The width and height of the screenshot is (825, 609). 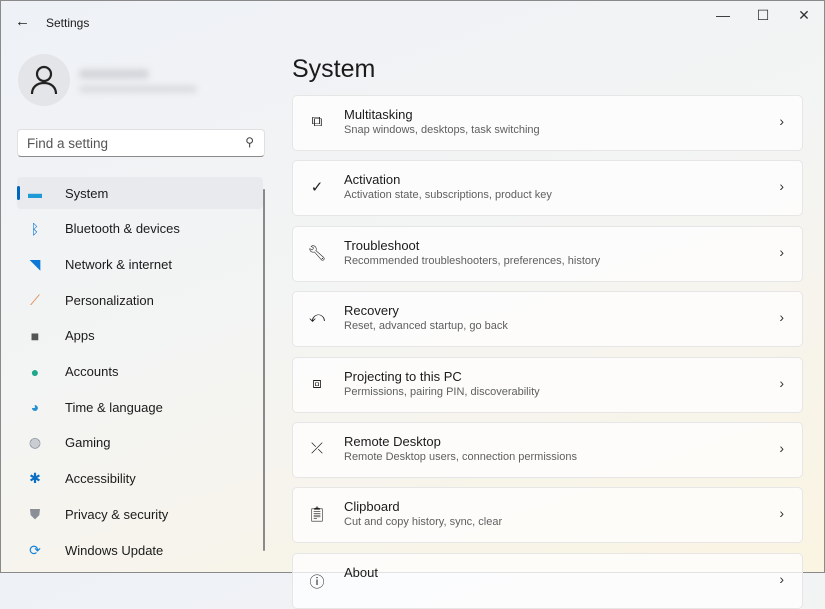 I want to click on sidebar-item-label: System, so click(x=87, y=193).